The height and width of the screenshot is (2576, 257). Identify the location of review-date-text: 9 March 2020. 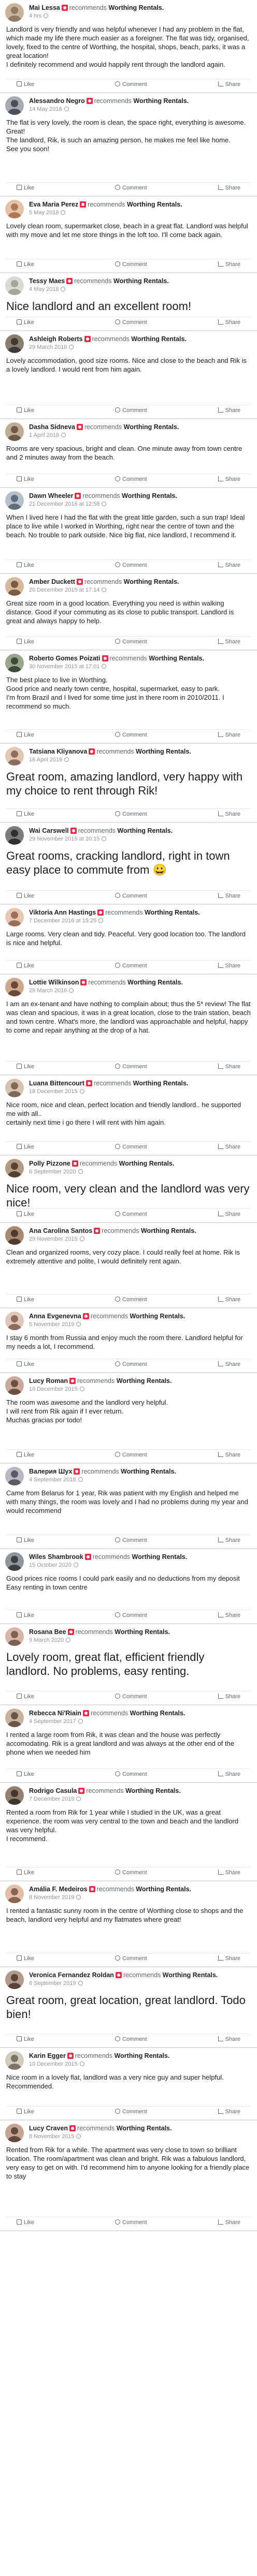
(47, 1640).